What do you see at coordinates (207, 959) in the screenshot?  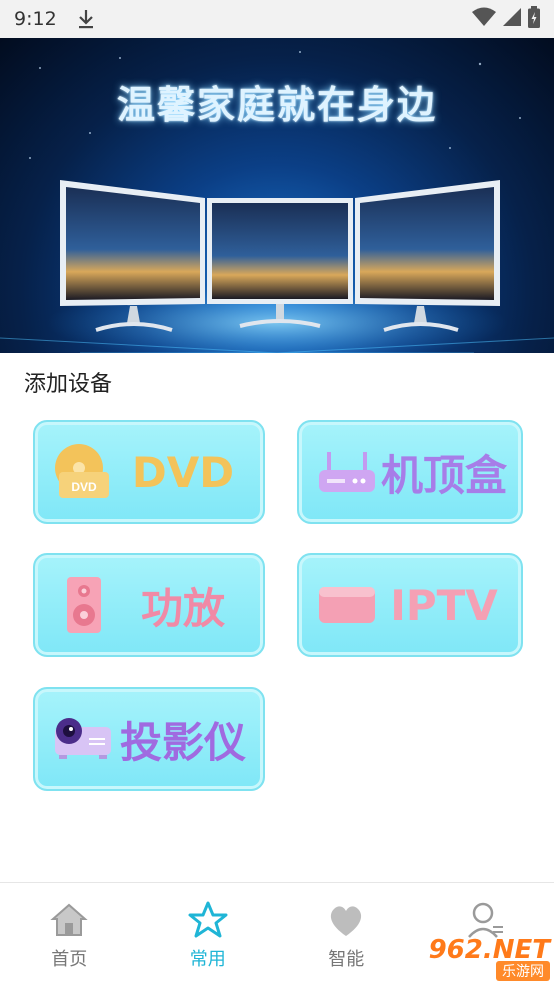 I see `tab-label: 常用` at bounding box center [207, 959].